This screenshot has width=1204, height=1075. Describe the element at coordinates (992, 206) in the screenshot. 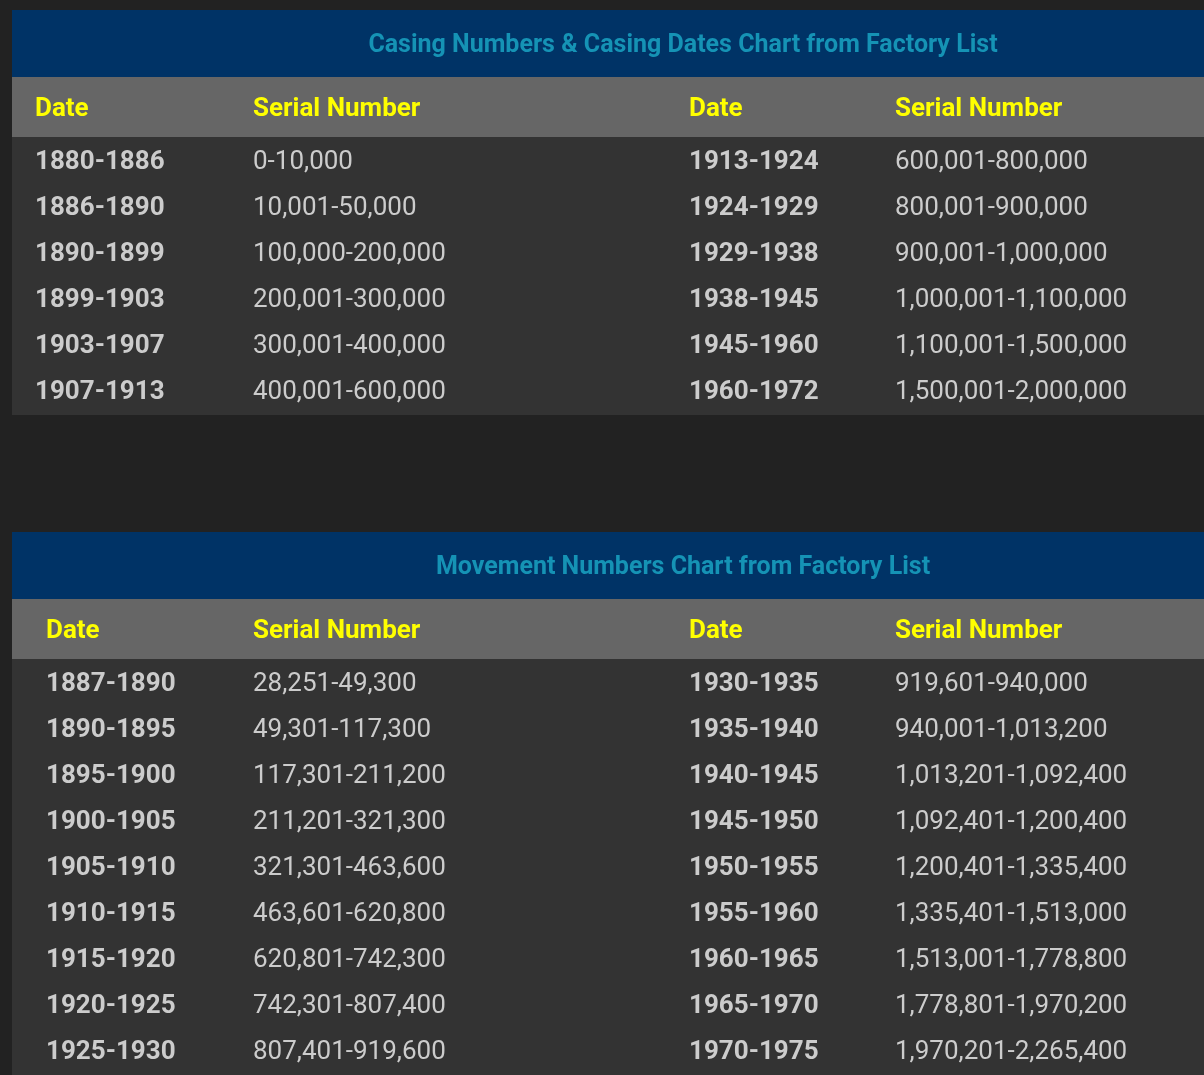

I see `table-cell-text: 800,001-900,000` at that location.